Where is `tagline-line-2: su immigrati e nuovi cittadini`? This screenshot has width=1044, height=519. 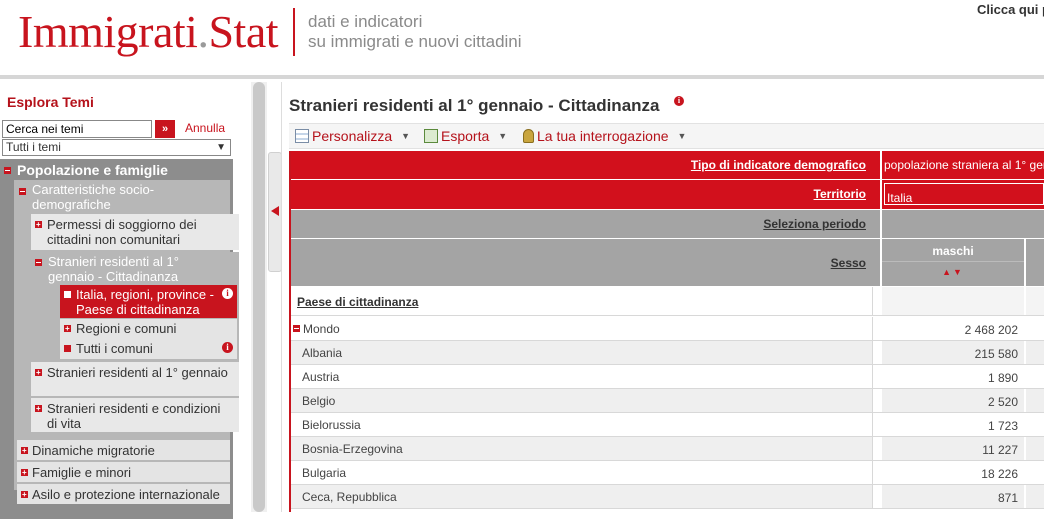
tagline-line-2: su immigrati e nuovi cittadini is located at coordinates (415, 41).